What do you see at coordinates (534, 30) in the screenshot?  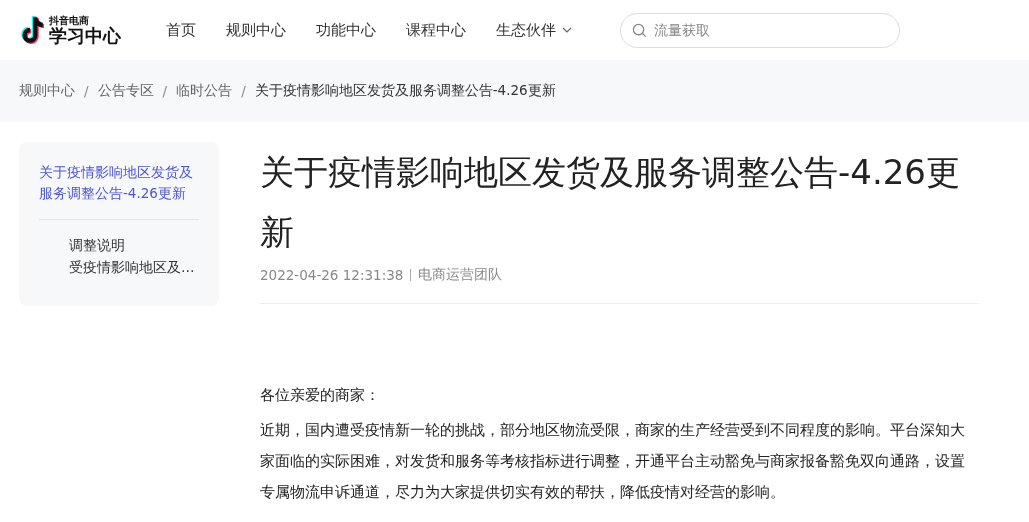 I see `nav-link: 生态伙伴` at bounding box center [534, 30].